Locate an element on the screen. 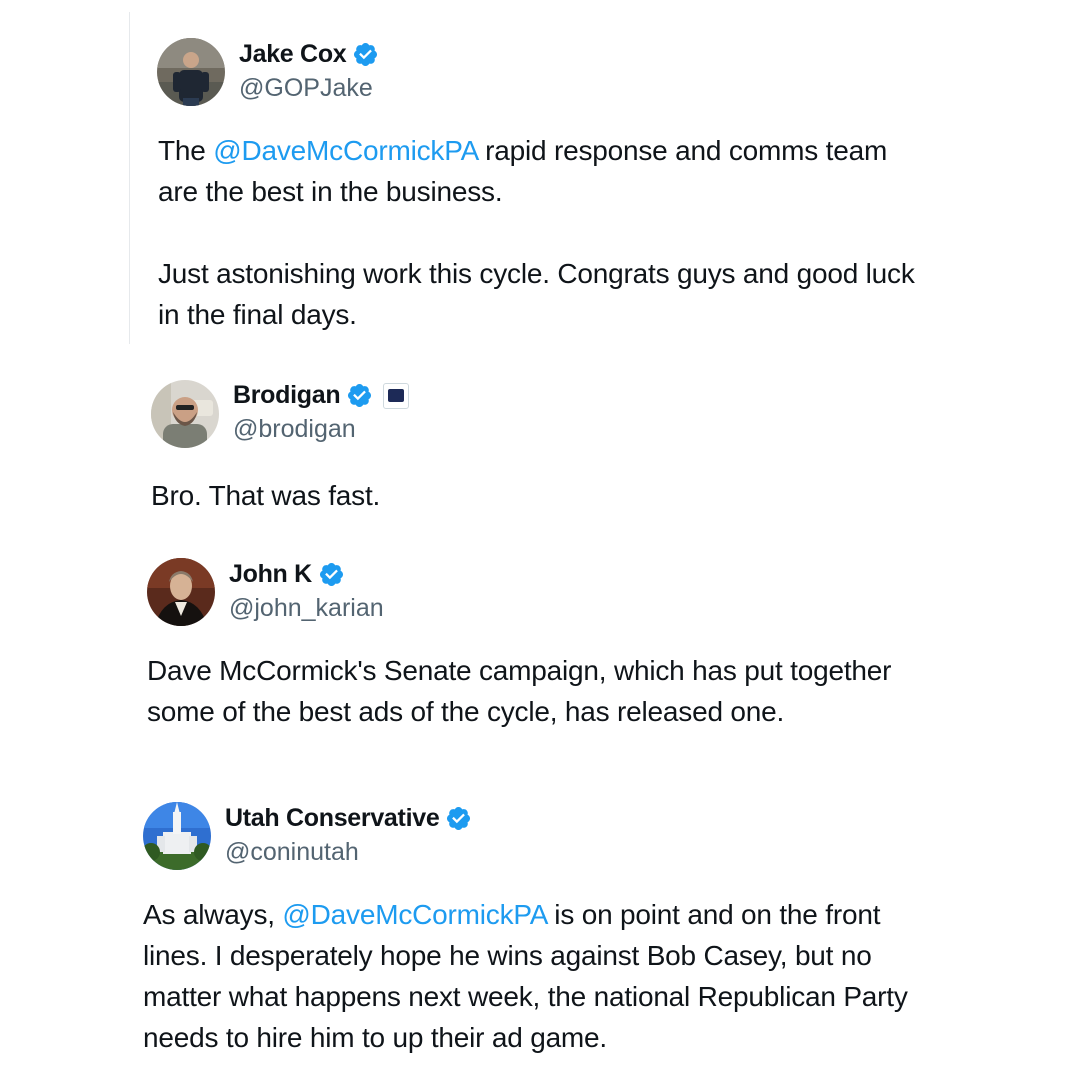 Image resolution: width=1080 pixels, height=1080 pixels. profile-photo-bearded-man-icon is located at coordinates (185, 414).